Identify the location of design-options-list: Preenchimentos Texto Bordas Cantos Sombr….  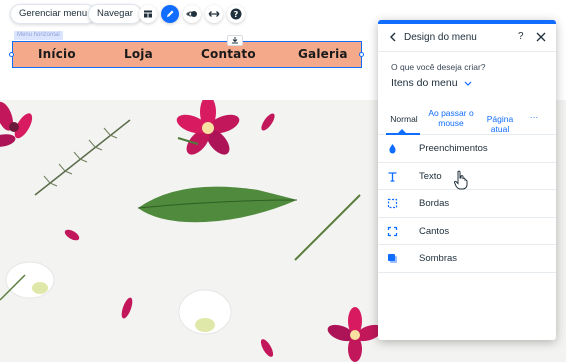
(467, 204).